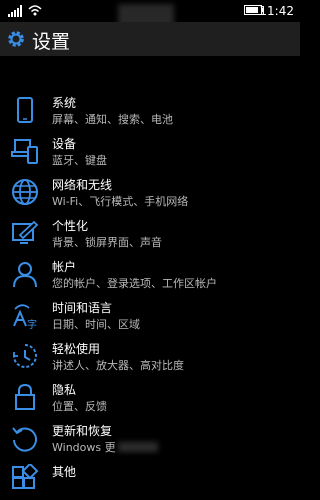 This screenshot has height=500, width=320. Describe the element at coordinates (79, 406) in the screenshot. I see `settings-item-desc: 位置、反馈` at that location.